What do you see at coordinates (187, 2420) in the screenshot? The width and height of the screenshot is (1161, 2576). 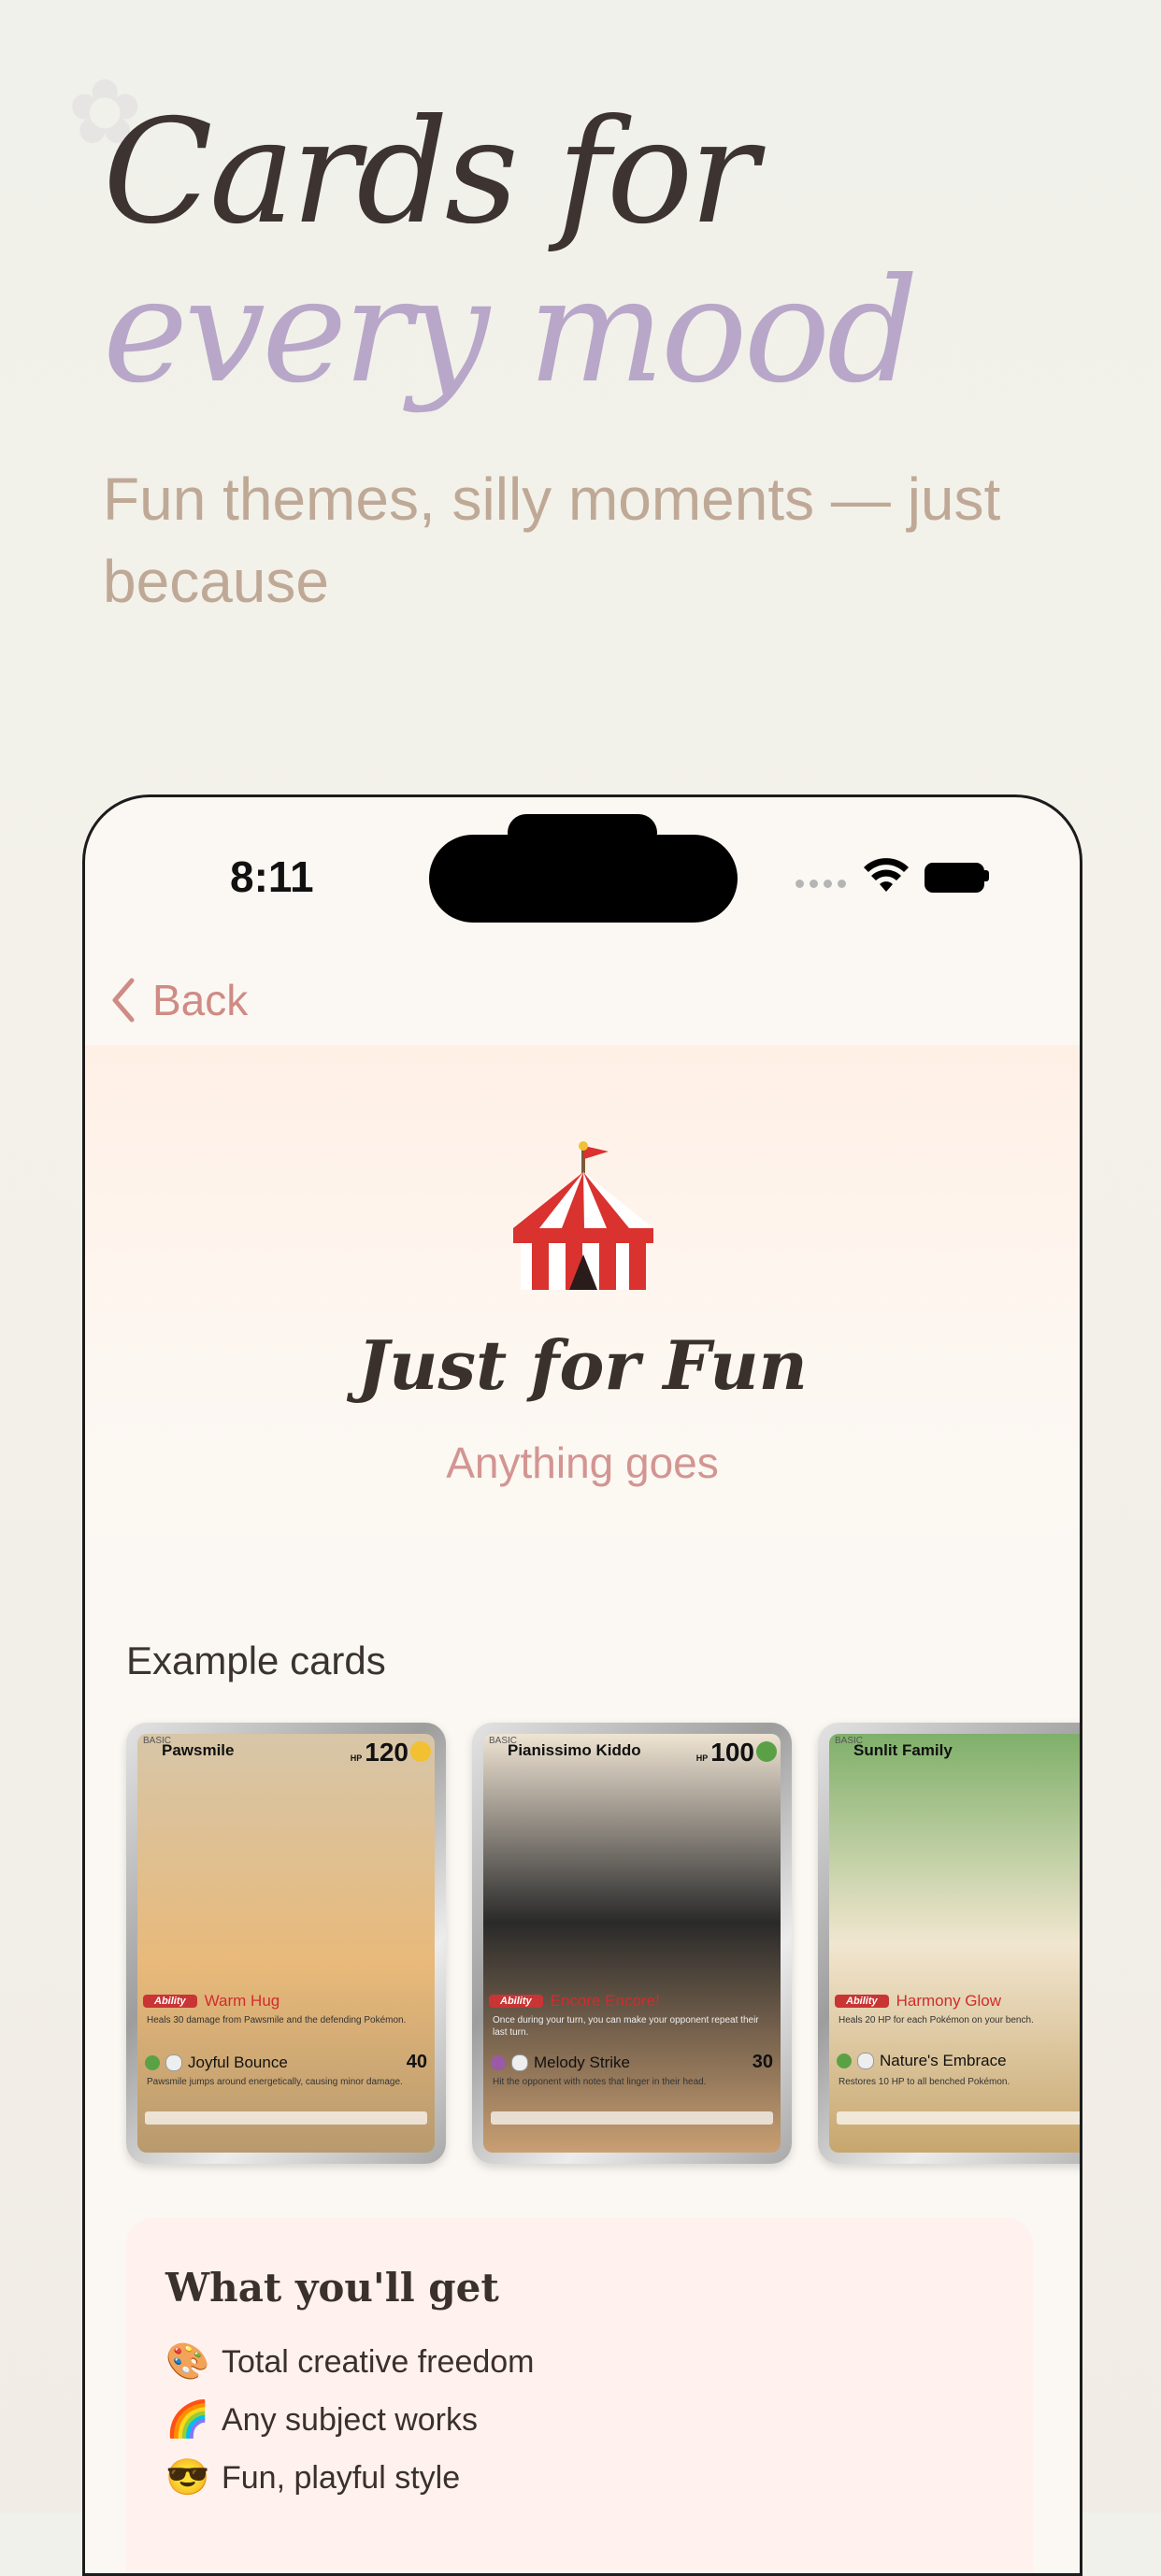 I see `rainbow-icon: 🌈` at bounding box center [187, 2420].